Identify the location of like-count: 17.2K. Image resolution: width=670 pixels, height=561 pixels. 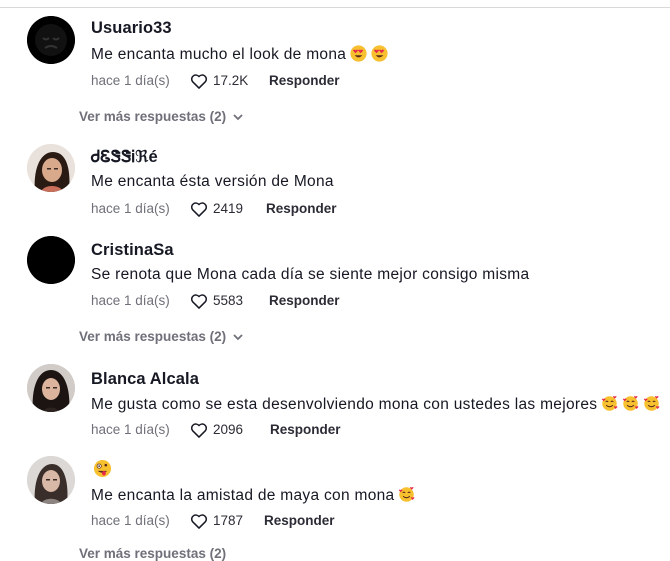
(231, 80).